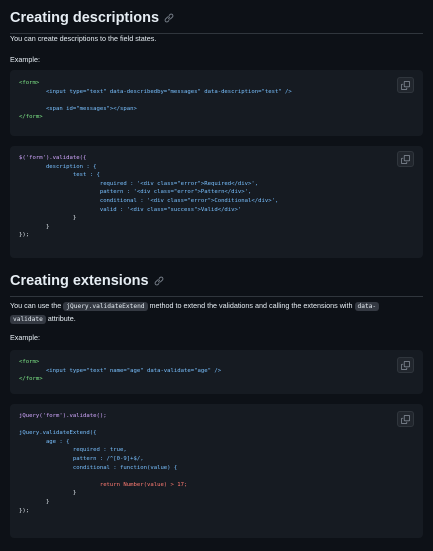 This screenshot has height=551, width=433. I want to click on section-creating-extensions: Creating extensions, so click(216, 282).